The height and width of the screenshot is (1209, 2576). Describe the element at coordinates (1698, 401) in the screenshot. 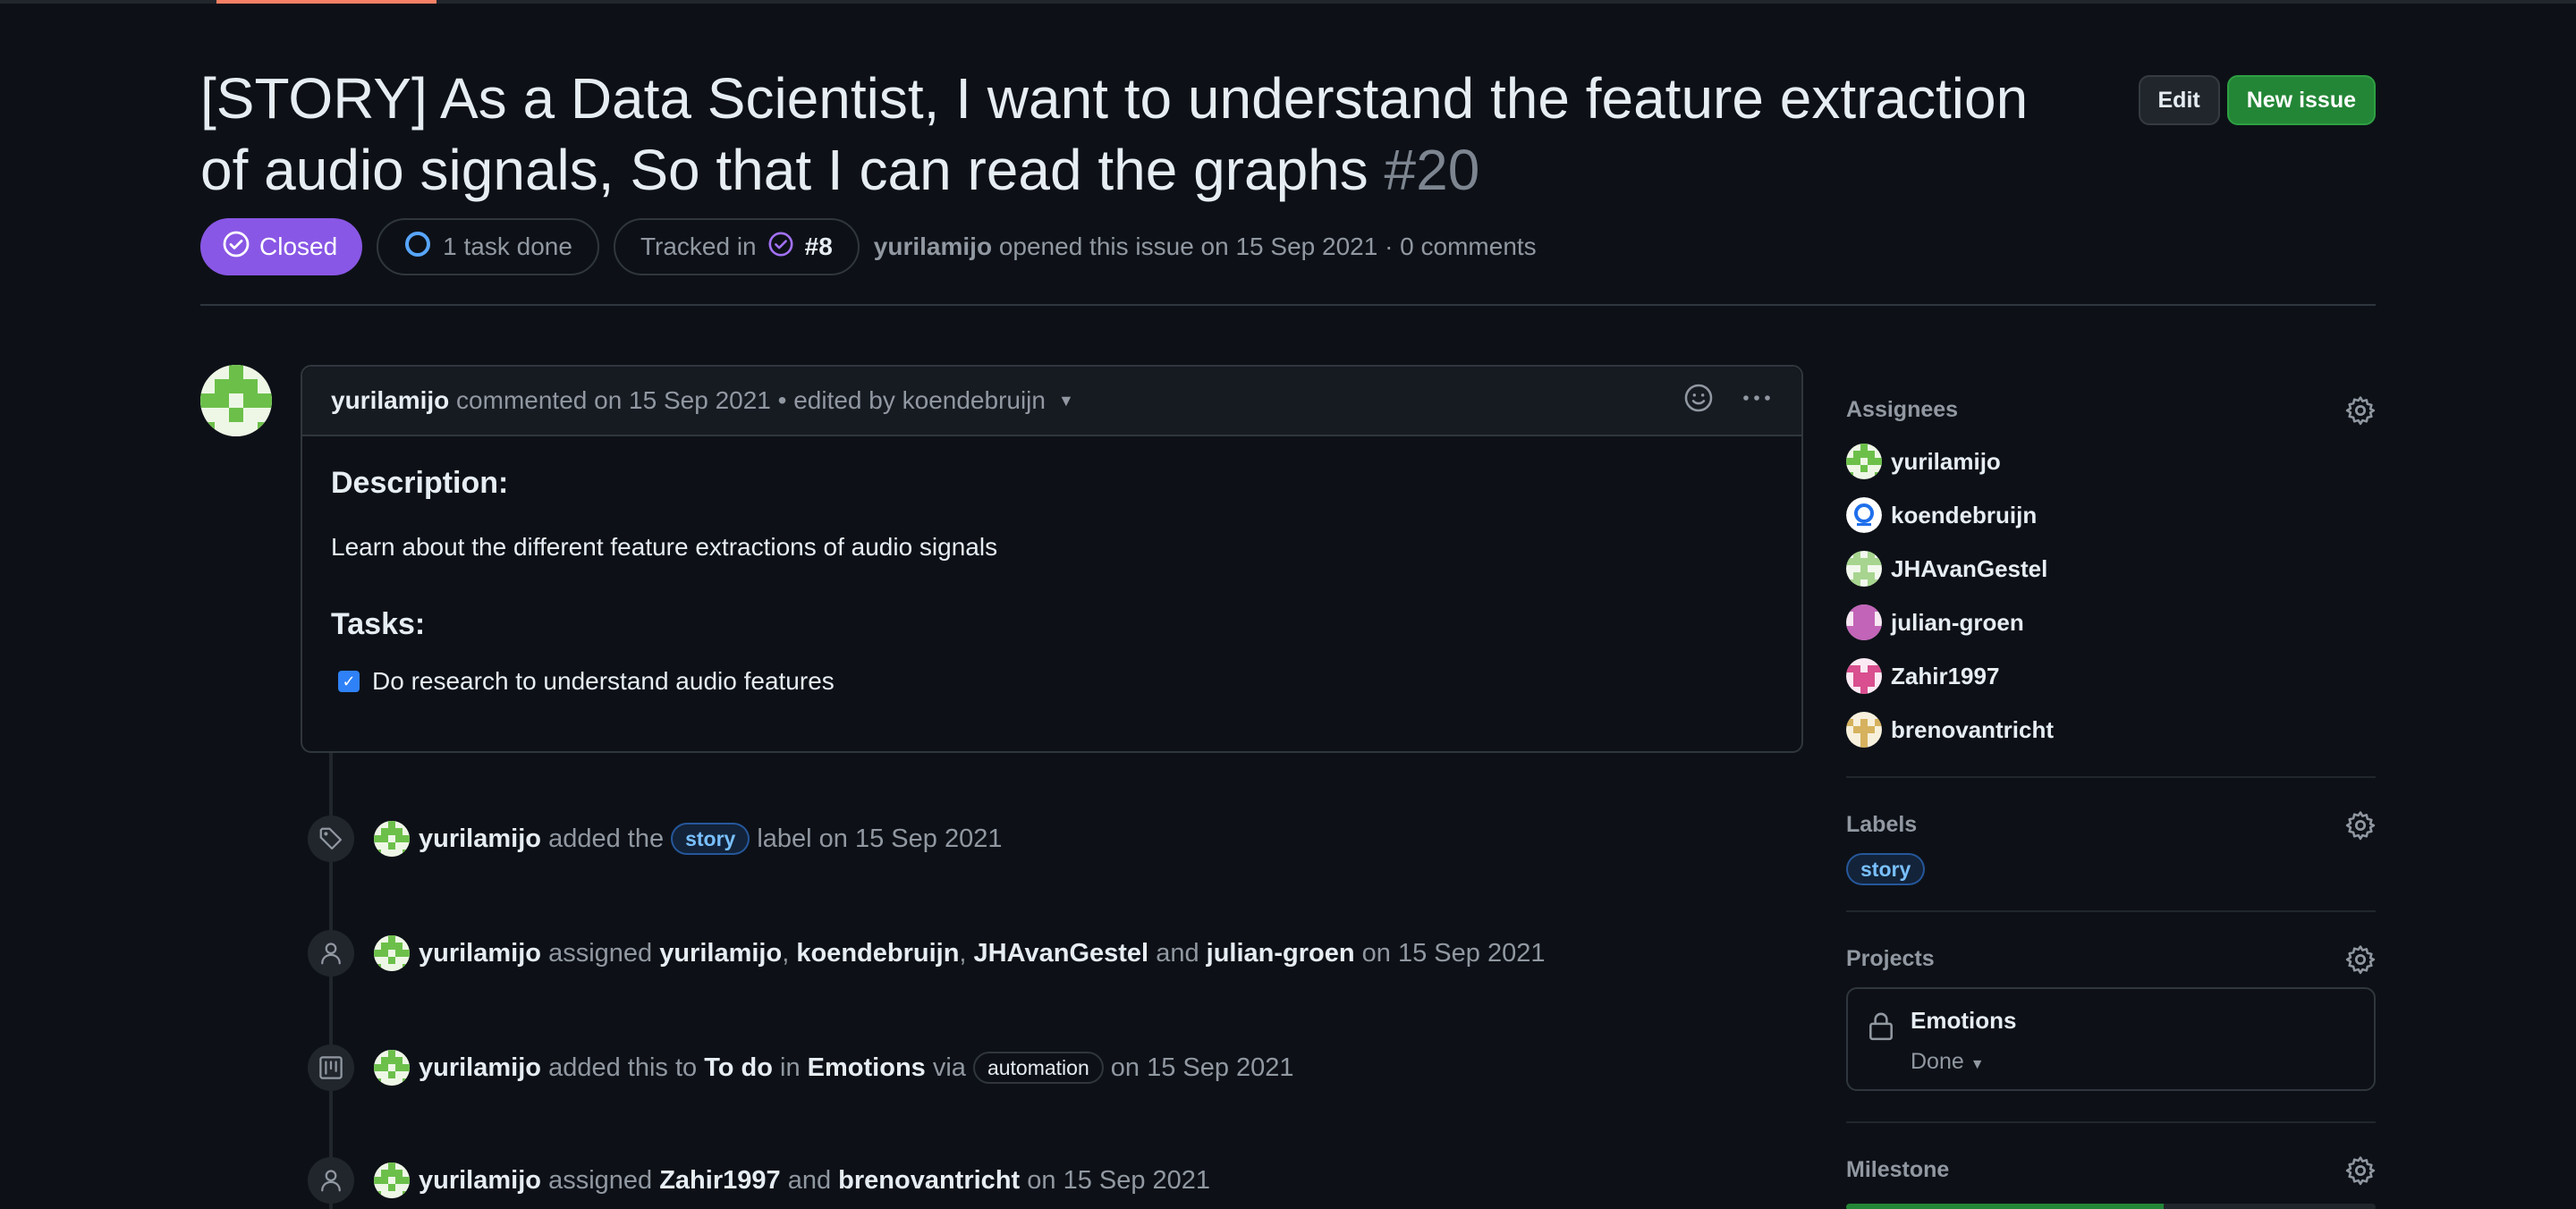

I see `smiley-icon` at that location.